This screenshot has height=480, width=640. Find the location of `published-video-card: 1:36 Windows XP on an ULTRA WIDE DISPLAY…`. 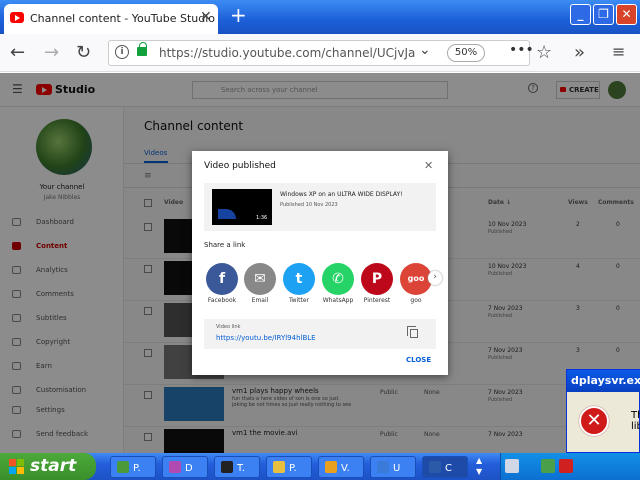

published-video-card: 1:36 Windows XP on an ULTRA WIDE DISPLAY… is located at coordinates (320, 207).